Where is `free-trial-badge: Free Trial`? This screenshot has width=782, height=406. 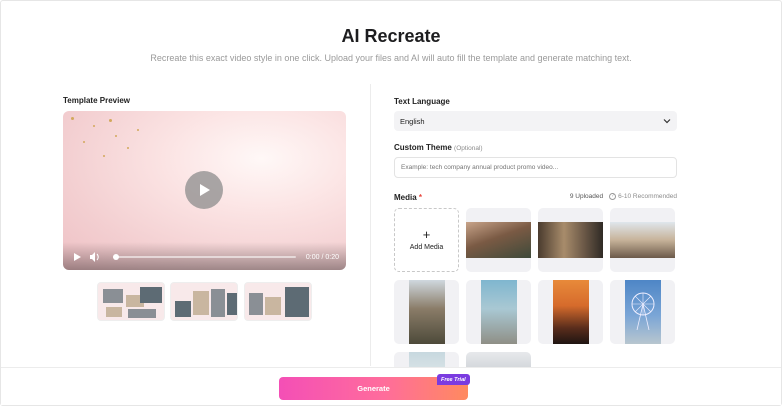
free-trial-badge: Free Trial is located at coordinates (453, 379).